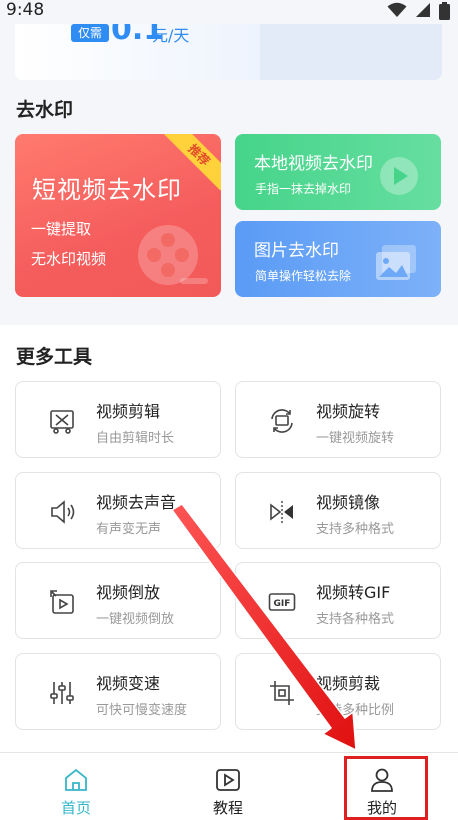  Describe the element at coordinates (135, 619) in the screenshot. I see `tool-desc: 一键视频倒放` at that location.